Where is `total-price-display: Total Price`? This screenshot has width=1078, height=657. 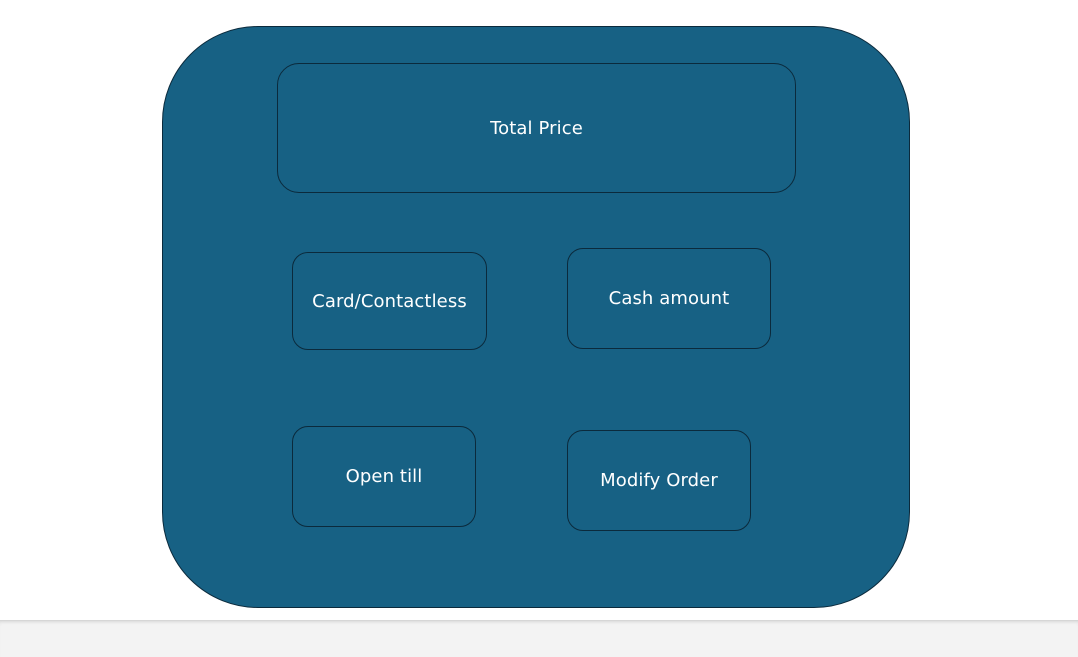
total-price-display: Total Price is located at coordinates (536, 128).